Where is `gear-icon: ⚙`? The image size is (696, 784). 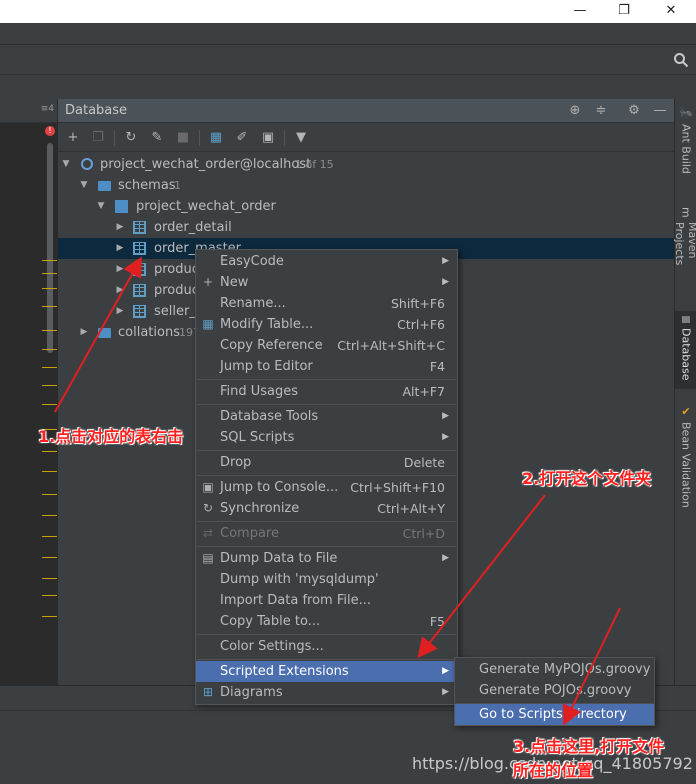 gear-icon: ⚙ is located at coordinates (634, 111).